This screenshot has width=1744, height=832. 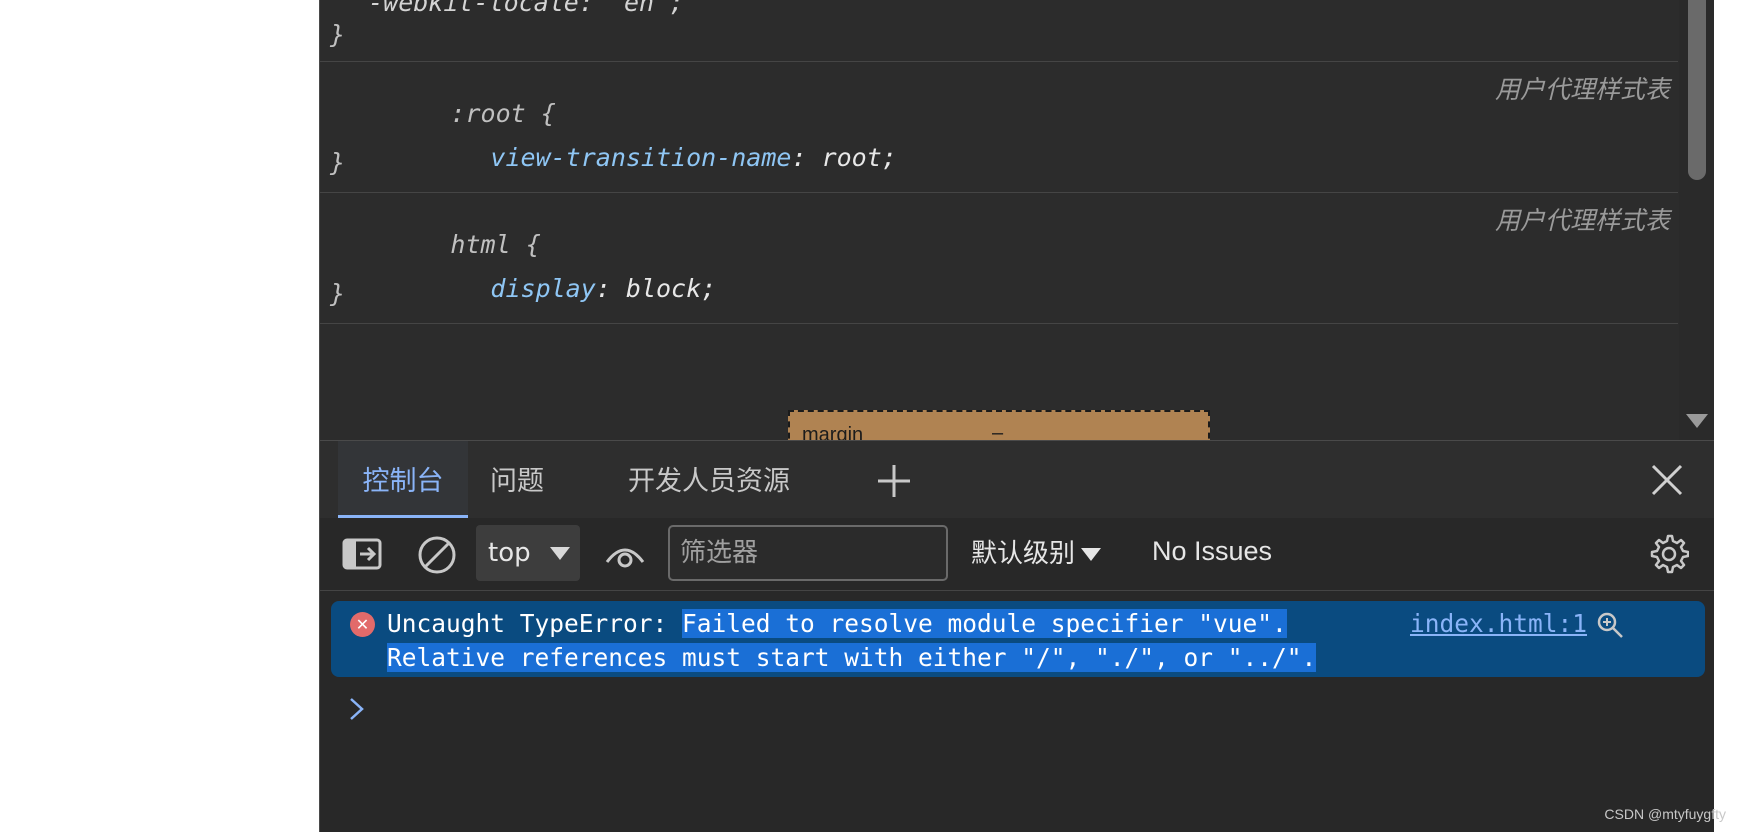 What do you see at coordinates (894, 481) in the screenshot?
I see `plus-icon` at bounding box center [894, 481].